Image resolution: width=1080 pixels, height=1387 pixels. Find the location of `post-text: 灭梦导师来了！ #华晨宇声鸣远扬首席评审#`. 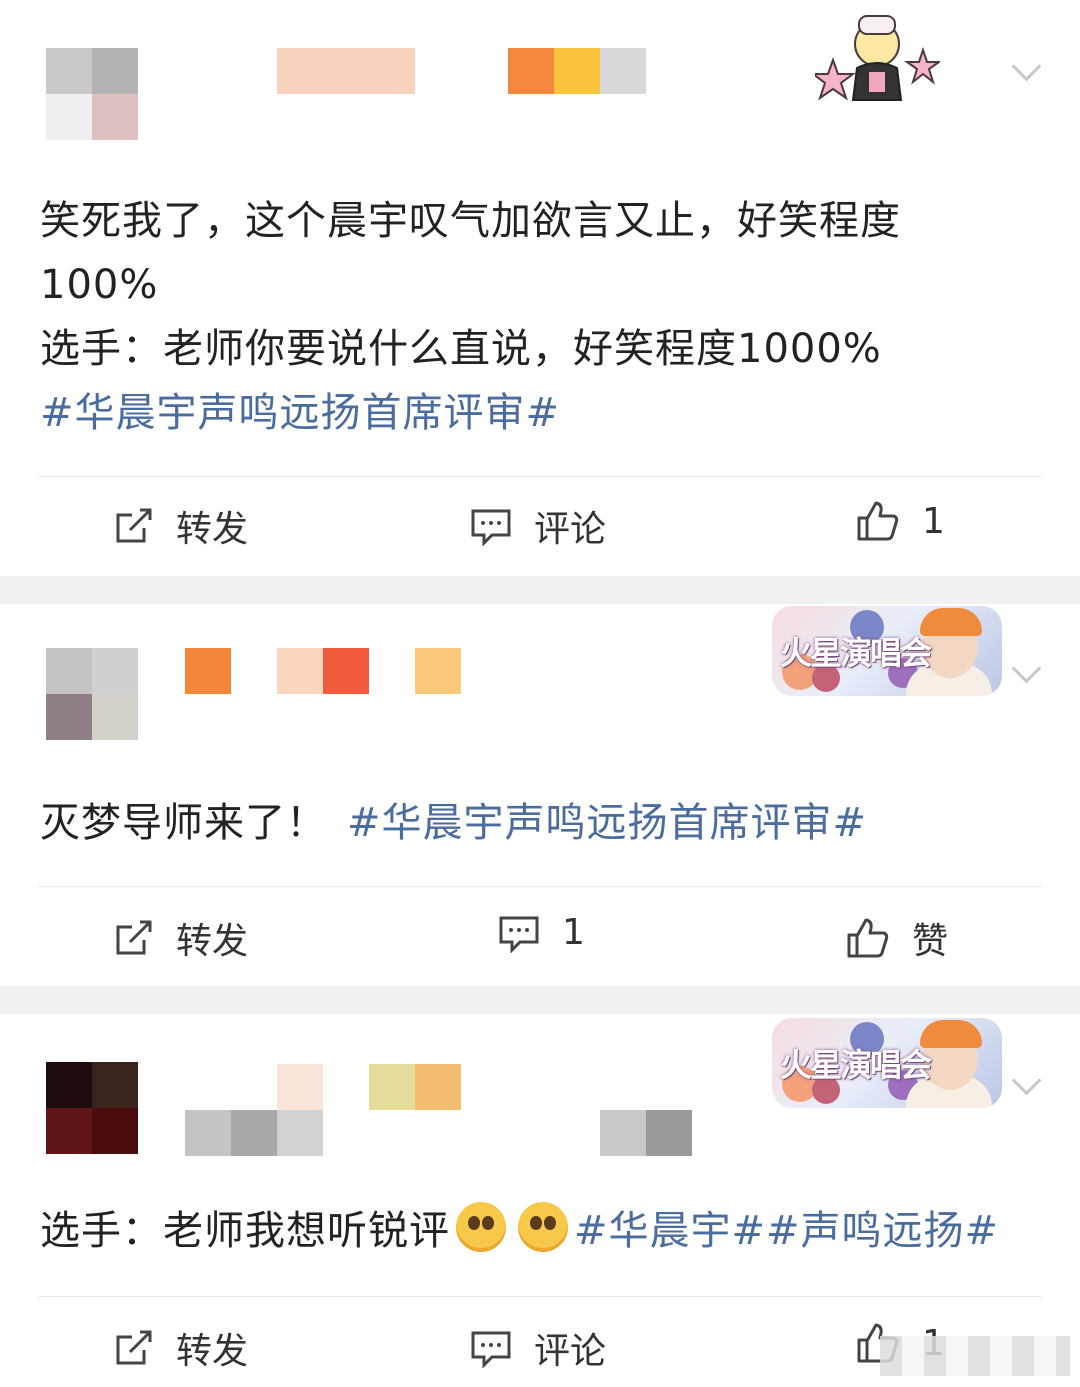

post-text: 灭梦导师来了！ #华晨宇声鸣远扬首席评审# is located at coordinates (453, 823).